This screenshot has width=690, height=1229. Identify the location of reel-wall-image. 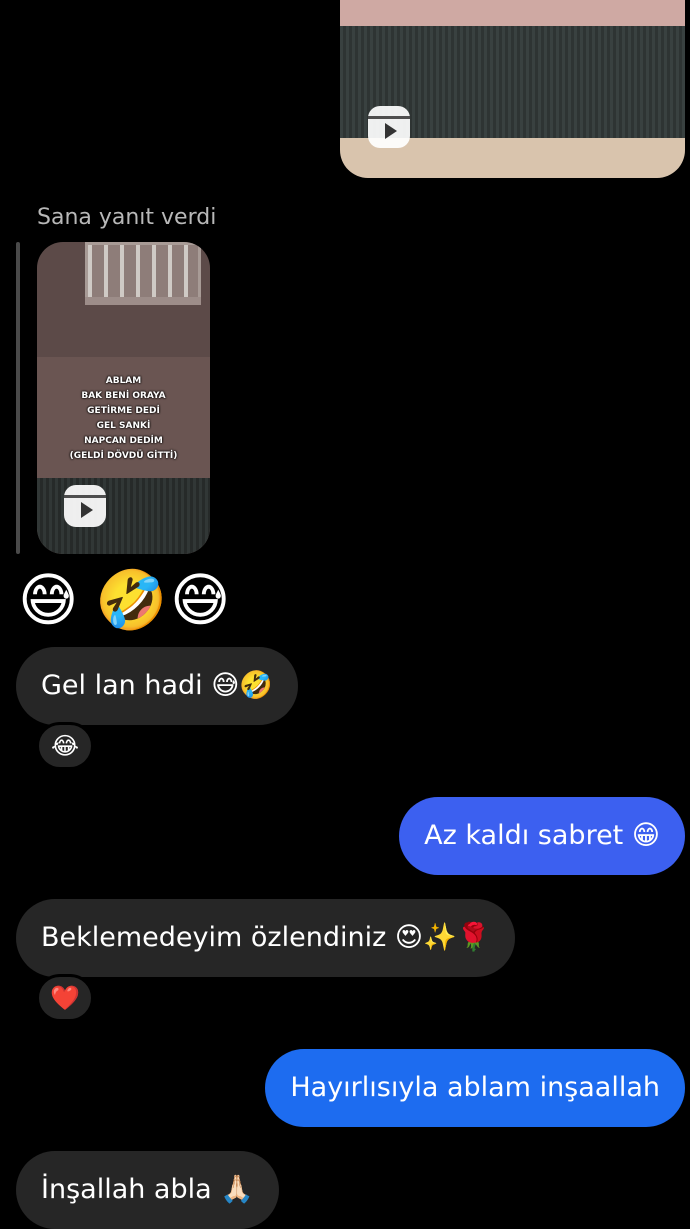
(123, 516).